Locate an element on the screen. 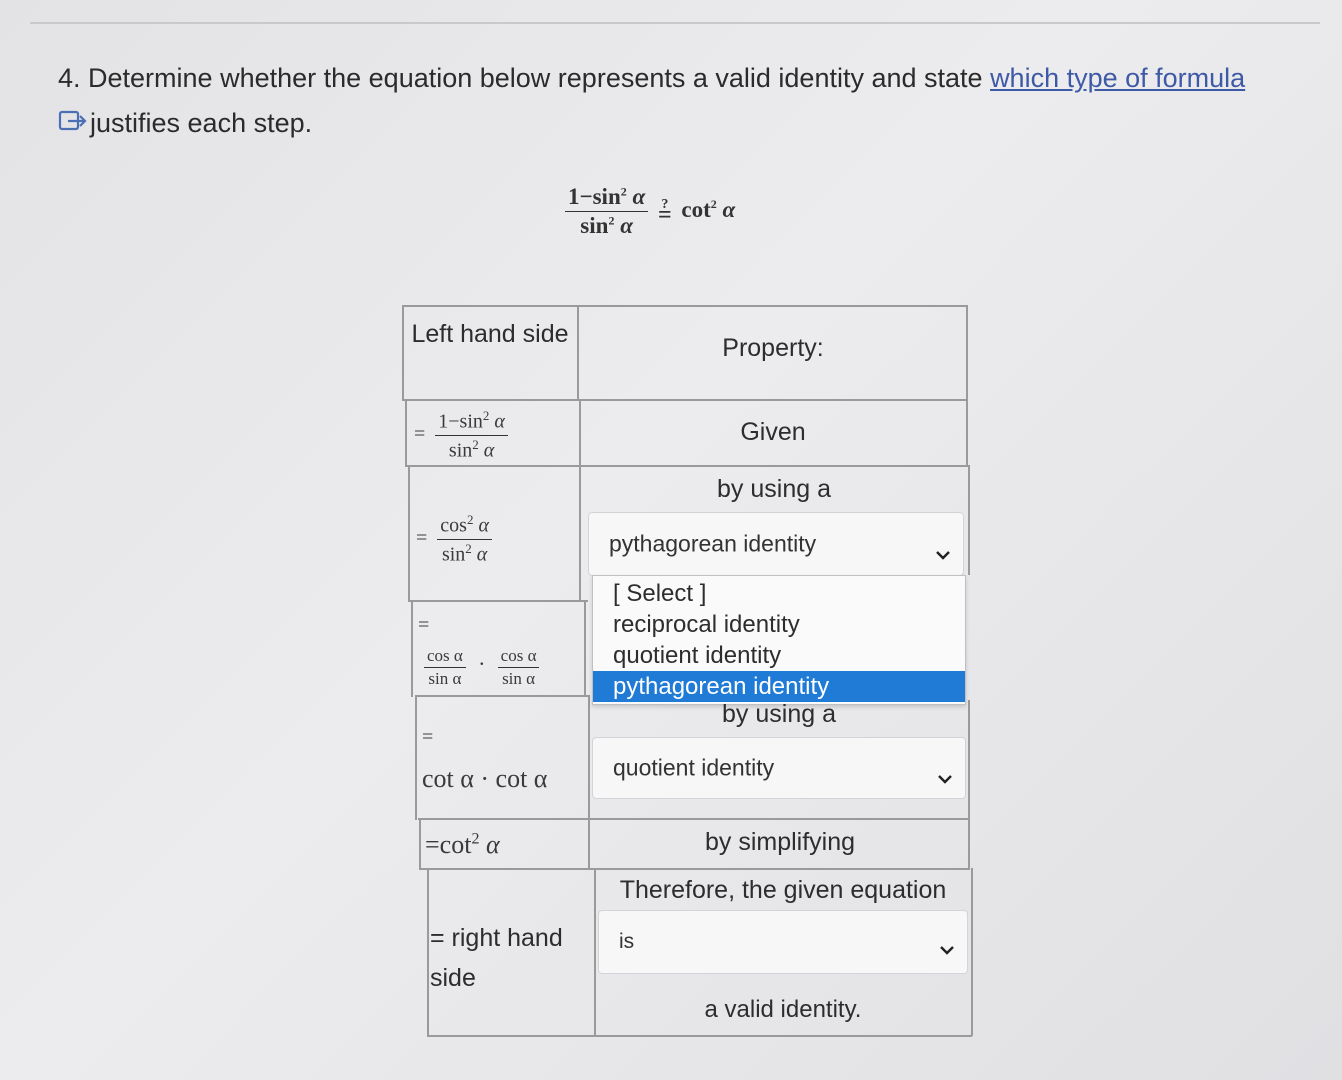 Image resolution: width=1342 pixels, height=1080 pixels. row2-identity-select: pythagorean identity is located at coordinates (776, 544).